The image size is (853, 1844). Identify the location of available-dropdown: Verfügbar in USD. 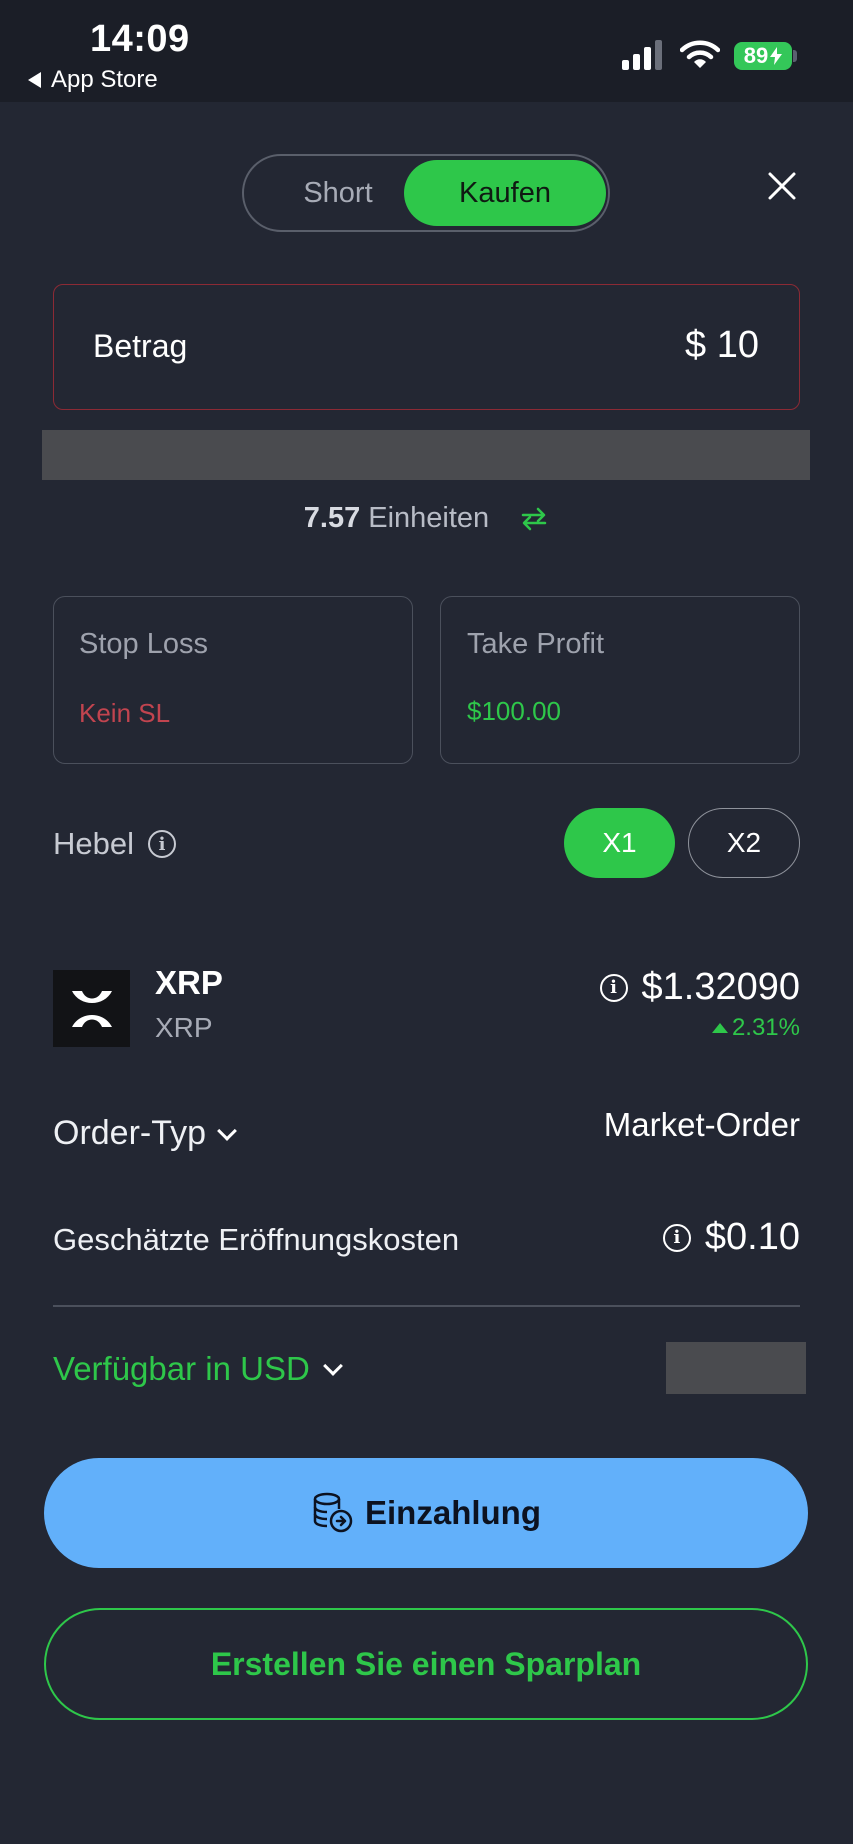
(198, 1369).